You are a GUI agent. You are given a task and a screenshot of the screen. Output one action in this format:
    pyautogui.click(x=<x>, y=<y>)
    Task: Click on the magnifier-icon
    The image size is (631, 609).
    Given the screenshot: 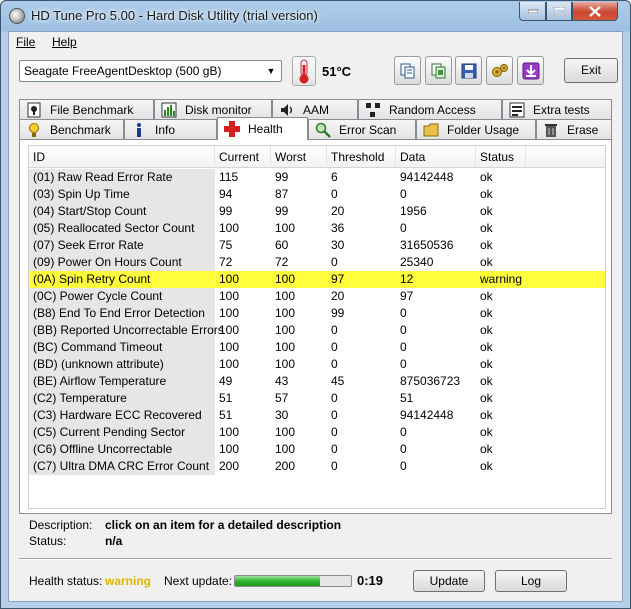 What is the action you would take?
    pyautogui.click(x=323, y=130)
    